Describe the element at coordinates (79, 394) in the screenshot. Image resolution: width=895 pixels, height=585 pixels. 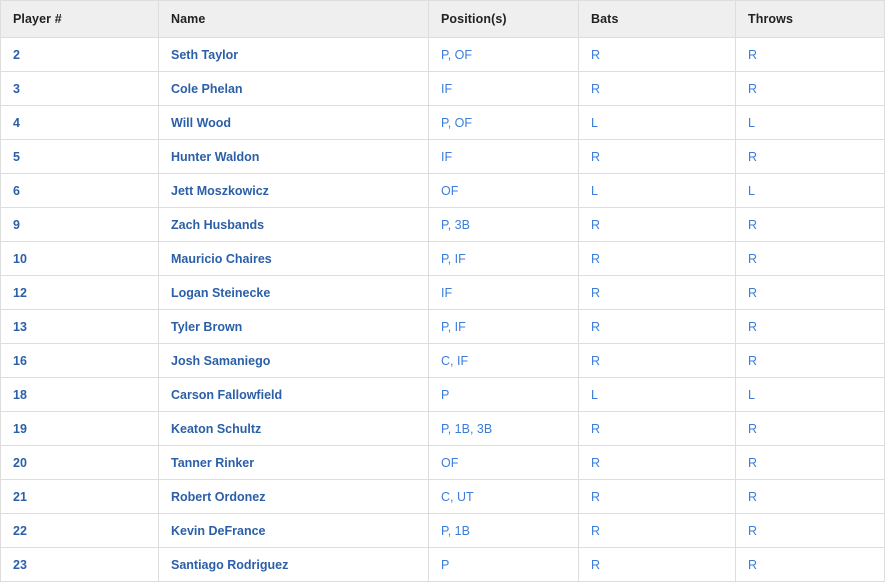
I see `cell-player-number: 18` at that location.